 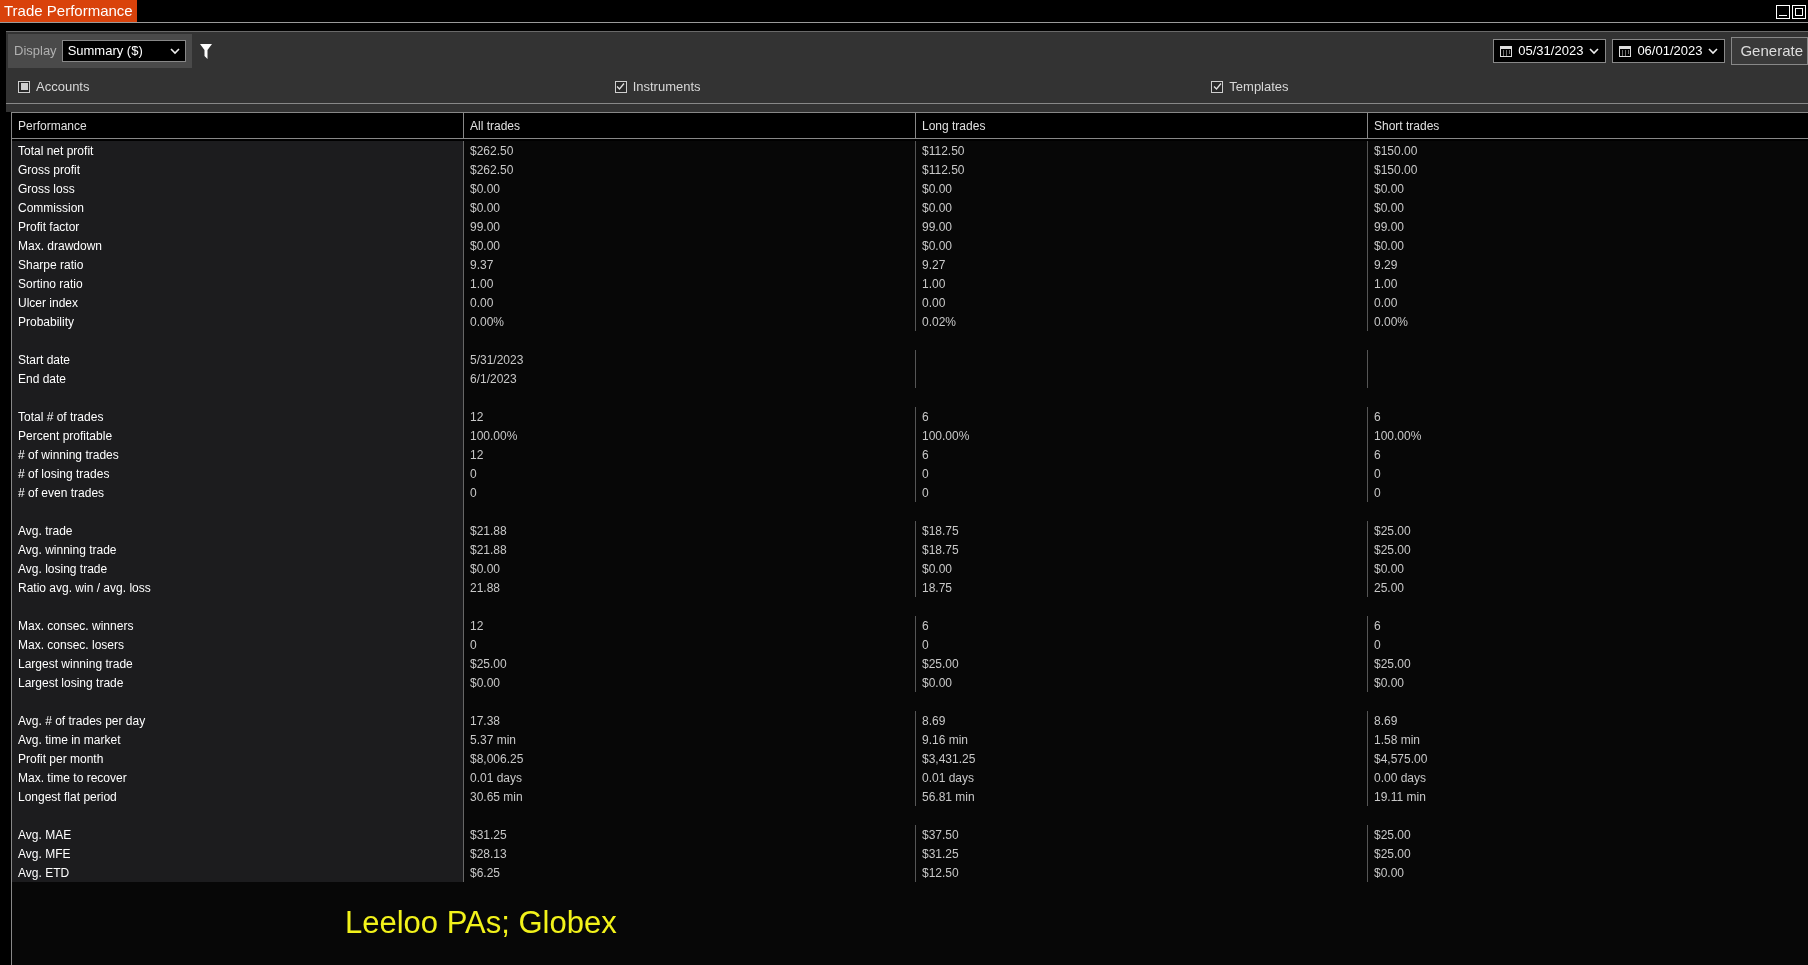 What do you see at coordinates (205, 51) in the screenshot?
I see `filter-icon` at bounding box center [205, 51].